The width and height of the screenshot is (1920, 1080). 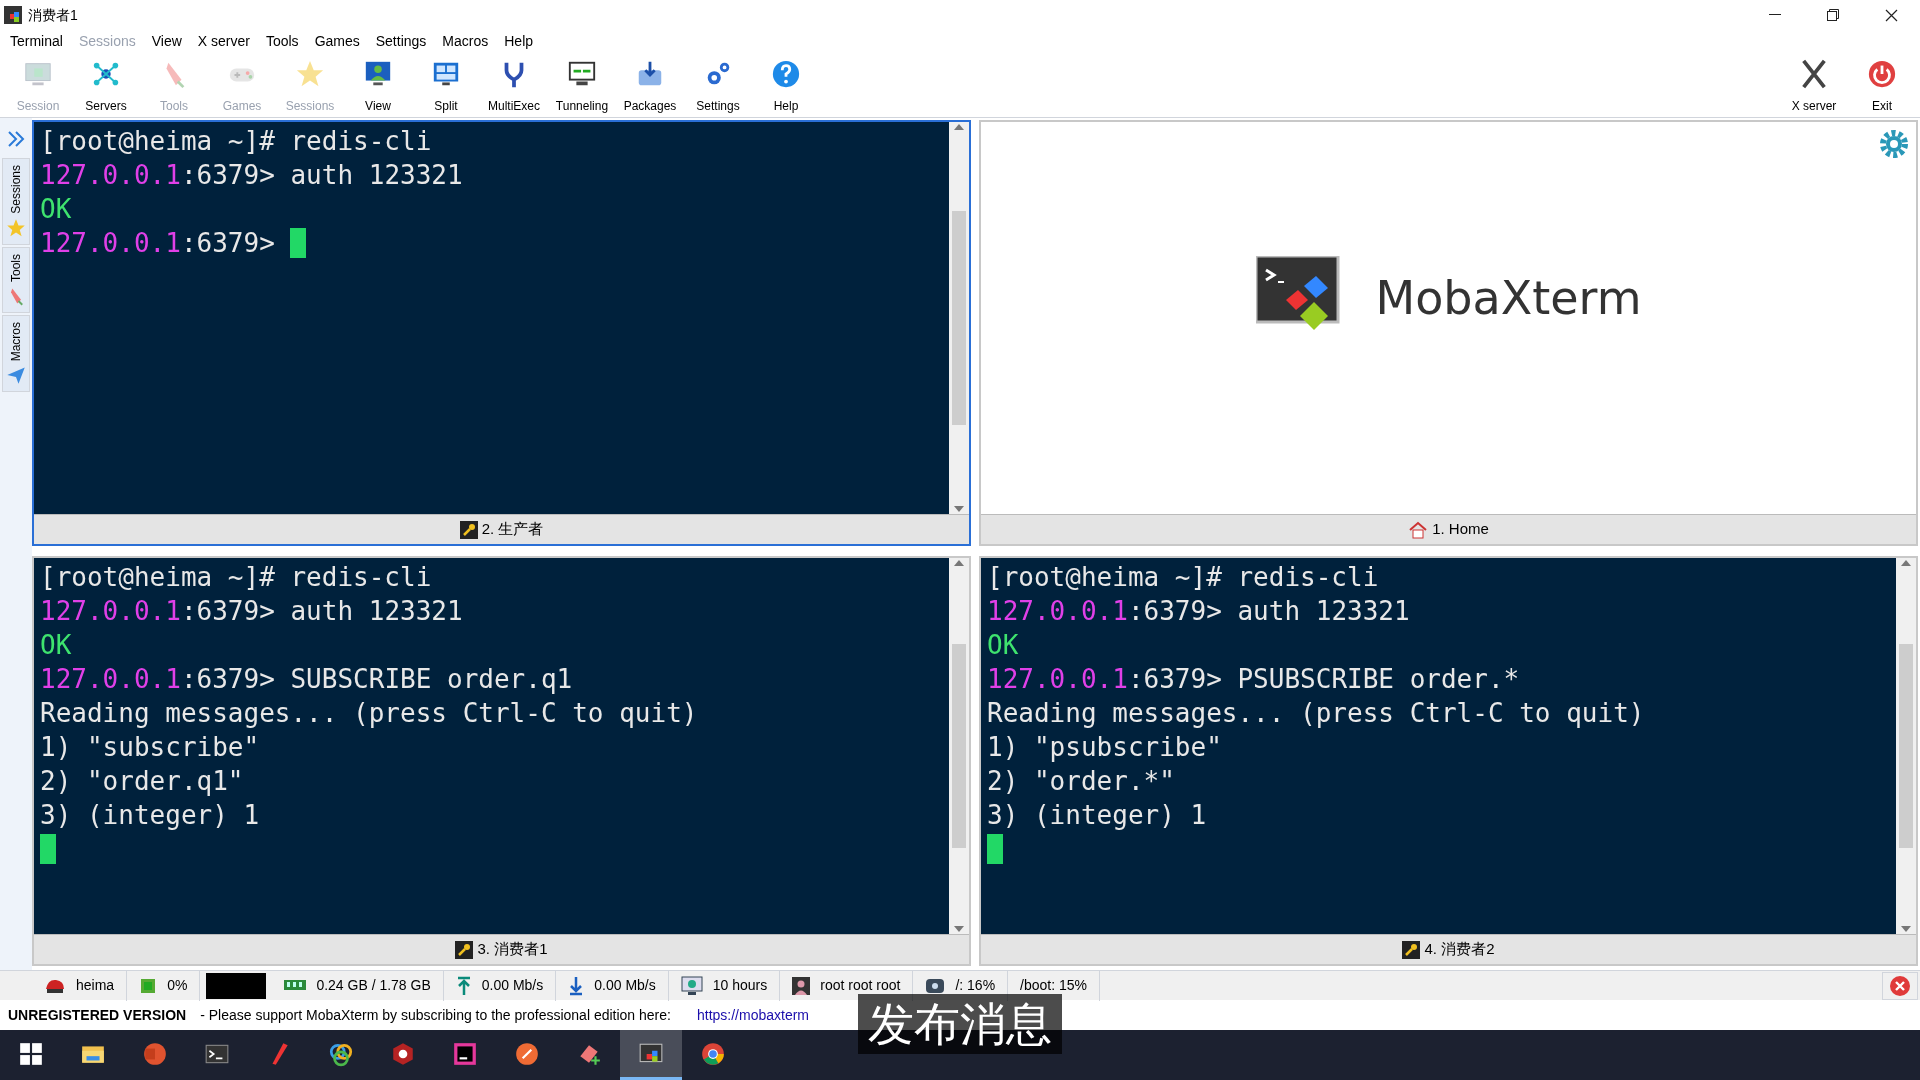 I want to click on status-text: /boot: 15%, so click(x=1054, y=985).